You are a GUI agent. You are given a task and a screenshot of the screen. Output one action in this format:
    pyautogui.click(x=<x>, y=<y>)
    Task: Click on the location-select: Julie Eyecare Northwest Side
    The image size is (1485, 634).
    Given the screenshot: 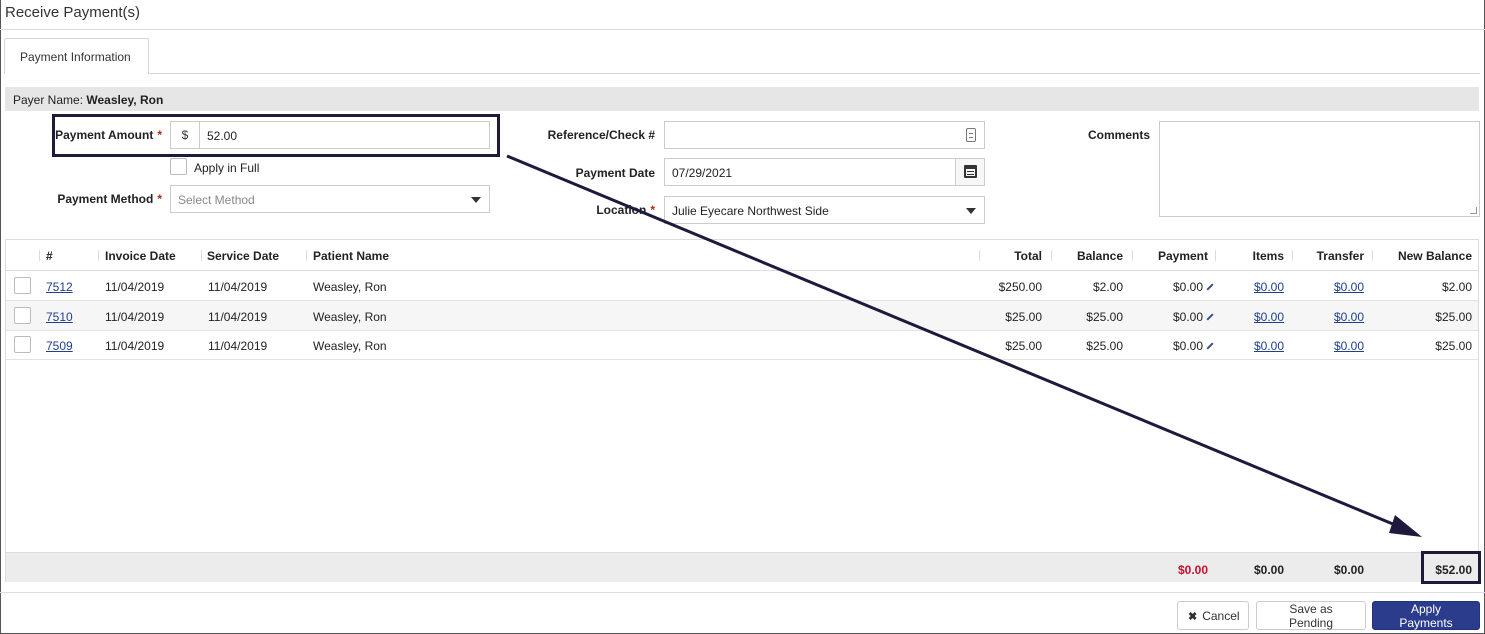 What is the action you would take?
    pyautogui.click(x=824, y=210)
    